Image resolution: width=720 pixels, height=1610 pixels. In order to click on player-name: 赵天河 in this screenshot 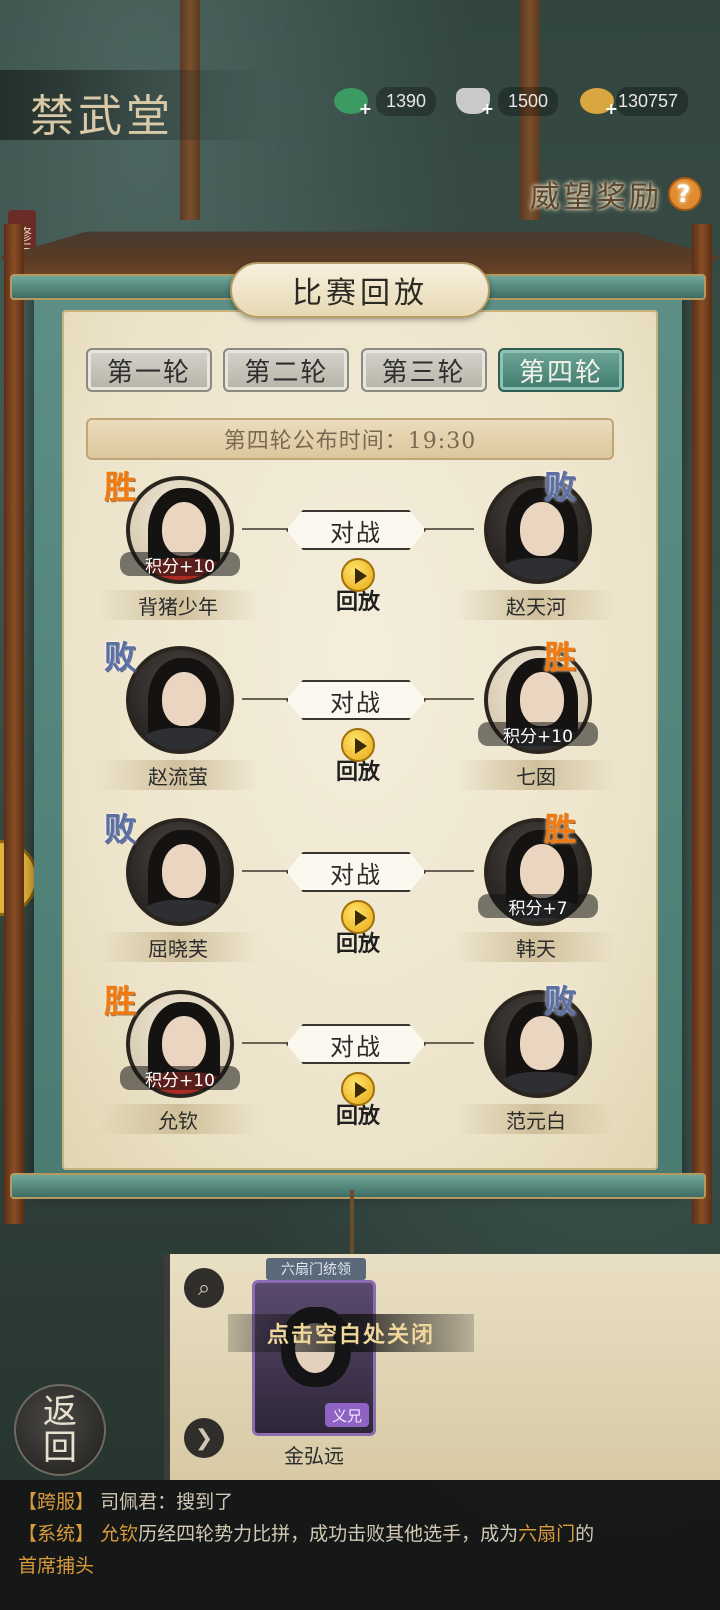, I will do `click(536, 605)`.